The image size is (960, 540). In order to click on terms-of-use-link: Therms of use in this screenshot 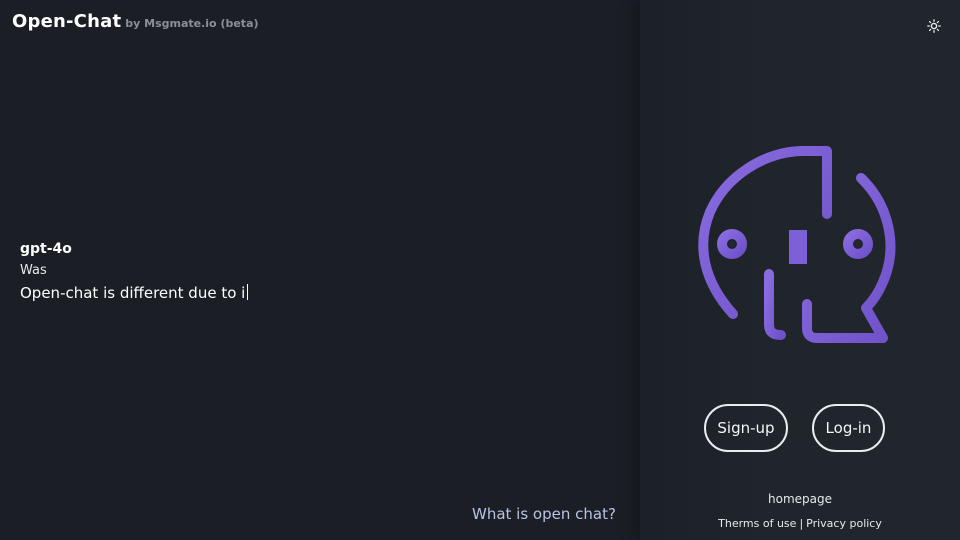, I will do `click(757, 523)`.